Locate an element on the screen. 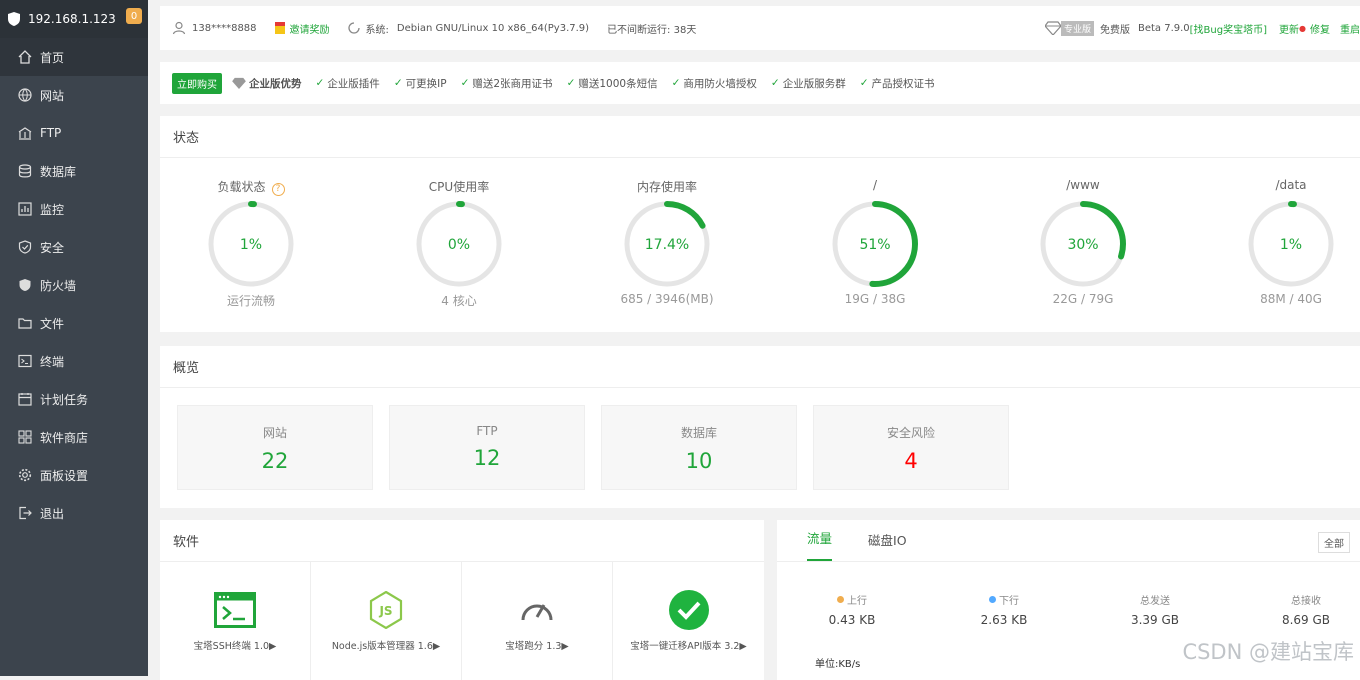 Image resolution: width=1360 pixels, height=680 pixels. gauge-label: /www is located at coordinates (1083, 185).